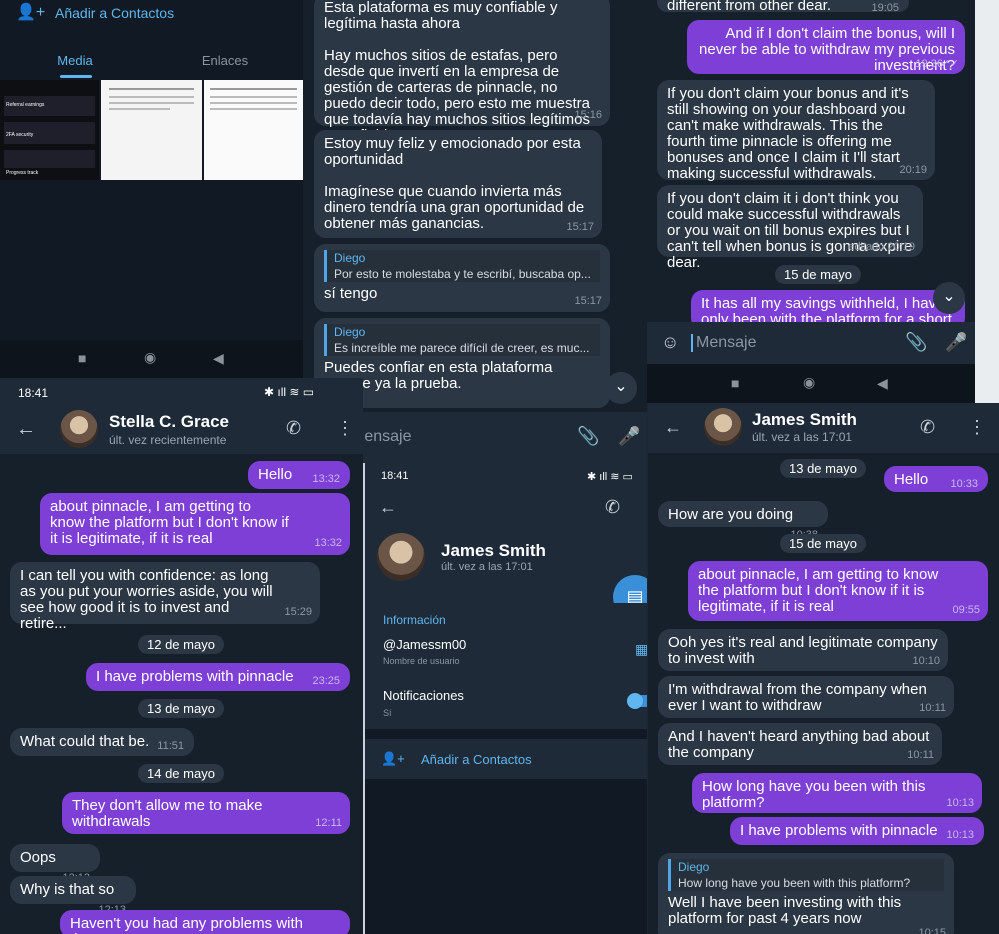 The image size is (999, 934). I want to click on message-time: 09:55, so click(966, 610).